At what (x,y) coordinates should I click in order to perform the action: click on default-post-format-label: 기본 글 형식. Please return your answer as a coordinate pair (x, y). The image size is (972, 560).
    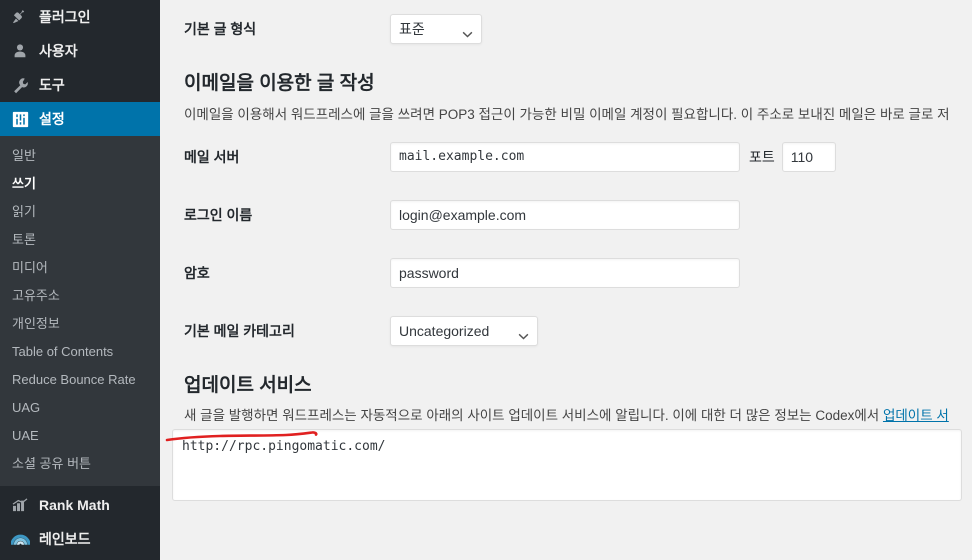
    Looking at the image, I should click on (220, 28).